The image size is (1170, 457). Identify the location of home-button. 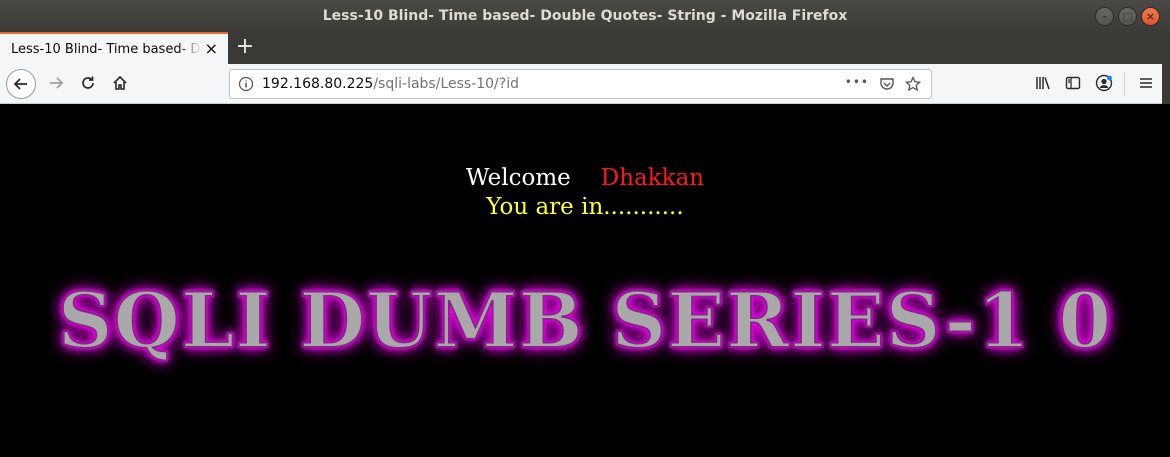
(120, 85).